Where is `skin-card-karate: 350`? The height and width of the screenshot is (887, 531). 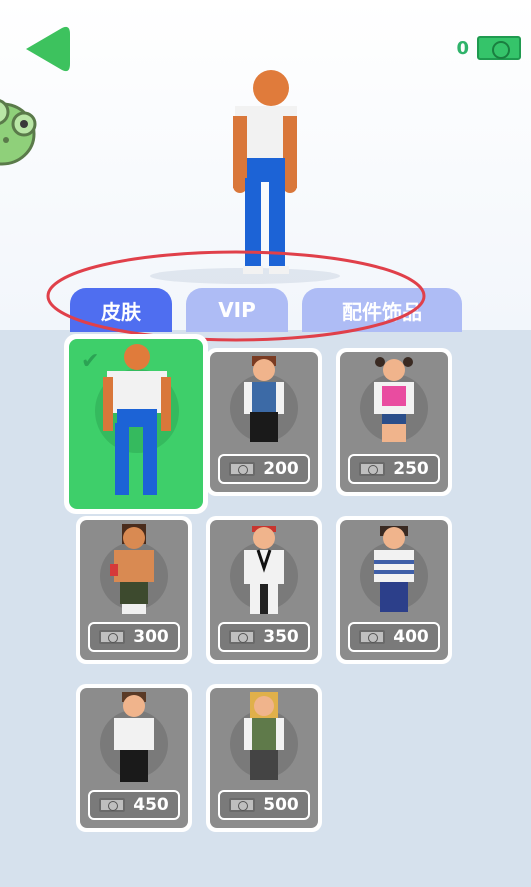
skin-card-karate: 350 is located at coordinates (264, 590).